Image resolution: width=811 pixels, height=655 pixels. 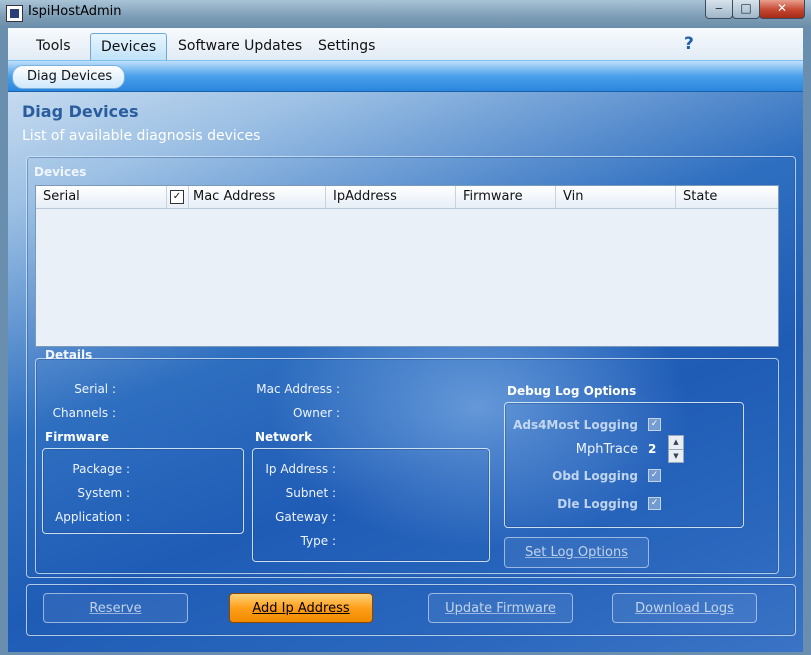 What do you see at coordinates (75, 11) in the screenshot?
I see `window-title: IspiHostAdmin` at bounding box center [75, 11].